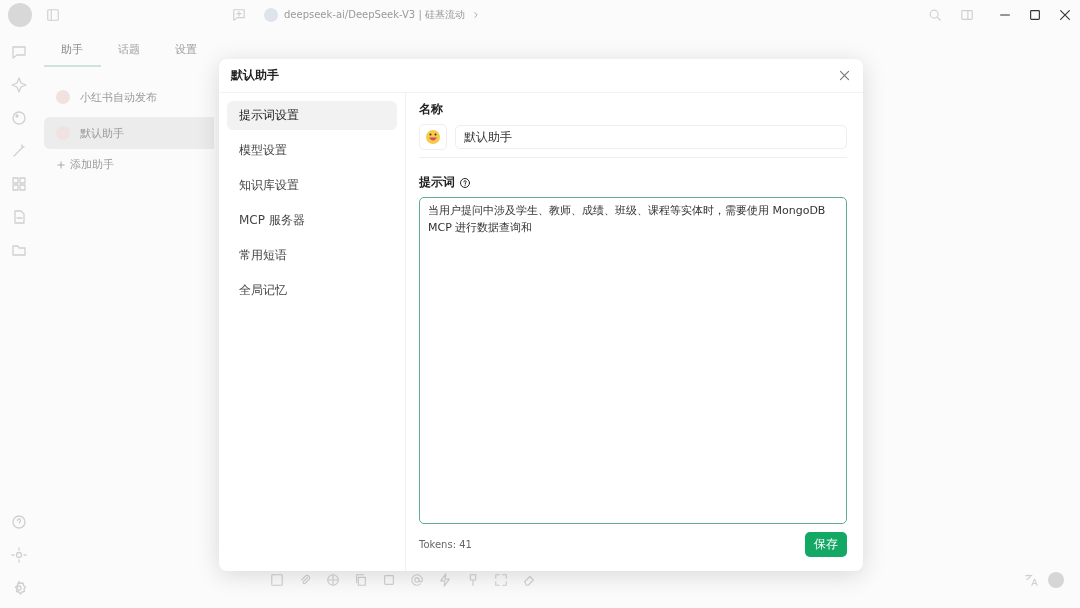 The width and height of the screenshot is (1080, 608). Describe the element at coordinates (72, 54) in the screenshot. I see `sidebar-tab: 助手` at that location.